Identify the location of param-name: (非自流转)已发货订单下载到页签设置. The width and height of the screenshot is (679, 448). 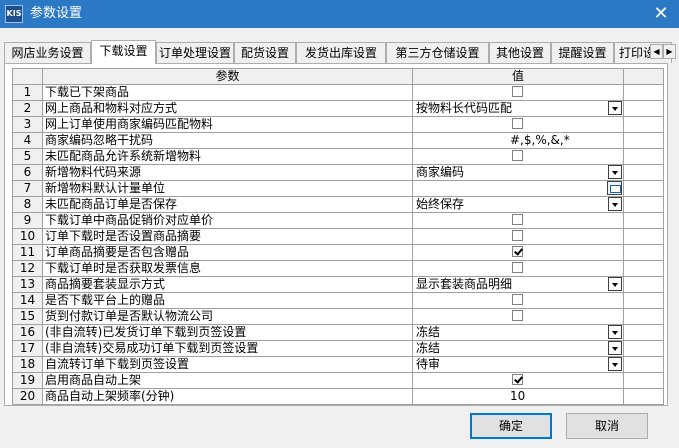
(227, 332).